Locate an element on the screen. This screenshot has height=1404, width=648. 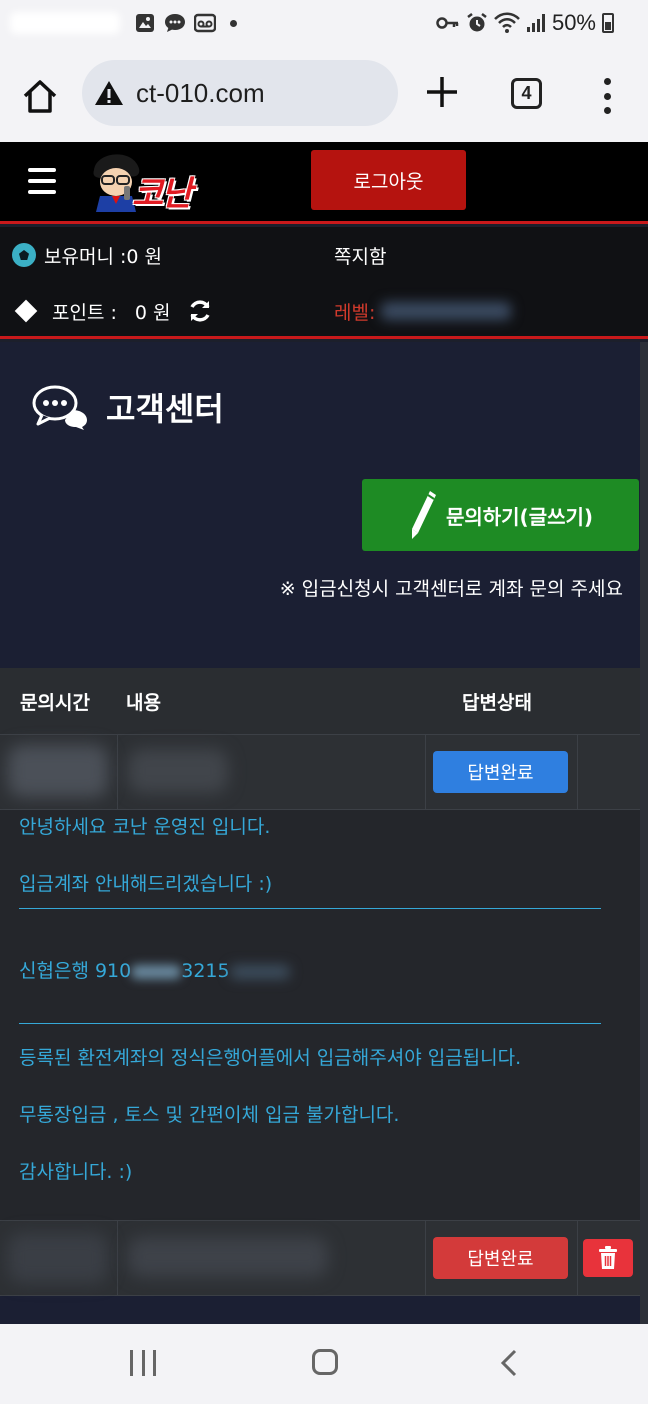
write-inquiry-label: 문의하기(글쓰기) is located at coordinates (519, 516).